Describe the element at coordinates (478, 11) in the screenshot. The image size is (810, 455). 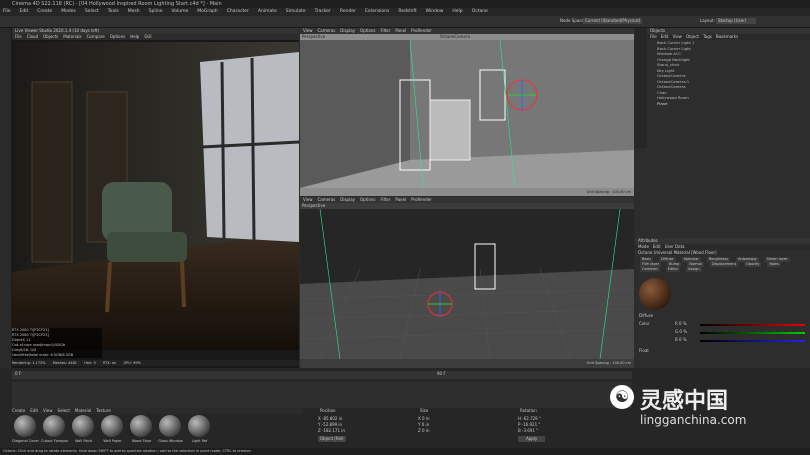
I see `menu-item-19: Octane` at that location.